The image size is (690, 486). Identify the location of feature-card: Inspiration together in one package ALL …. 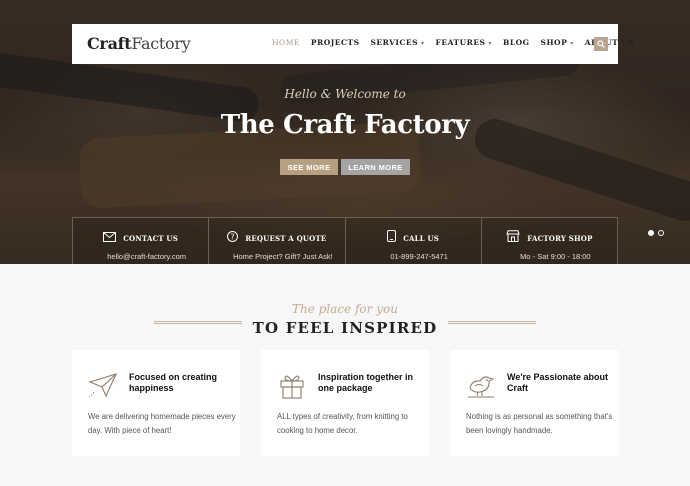
(345, 403).